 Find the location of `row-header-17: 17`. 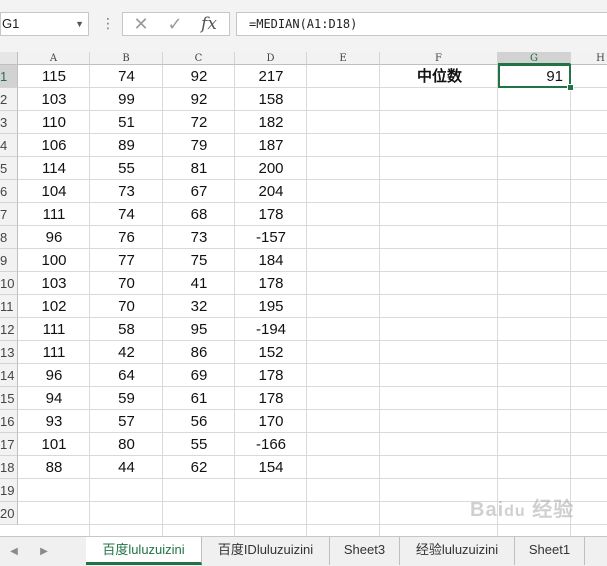

row-header-17: 17 is located at coordinates (9, 444).